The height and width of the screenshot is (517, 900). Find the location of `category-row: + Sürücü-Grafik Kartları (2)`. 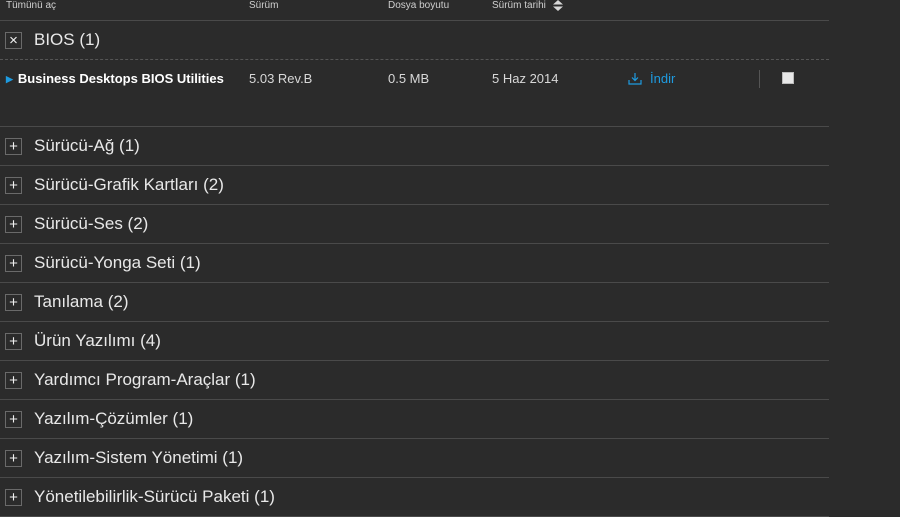

category-row: + Sürücü-Grafik Kartları (2) is located at coordinates (414, 185).